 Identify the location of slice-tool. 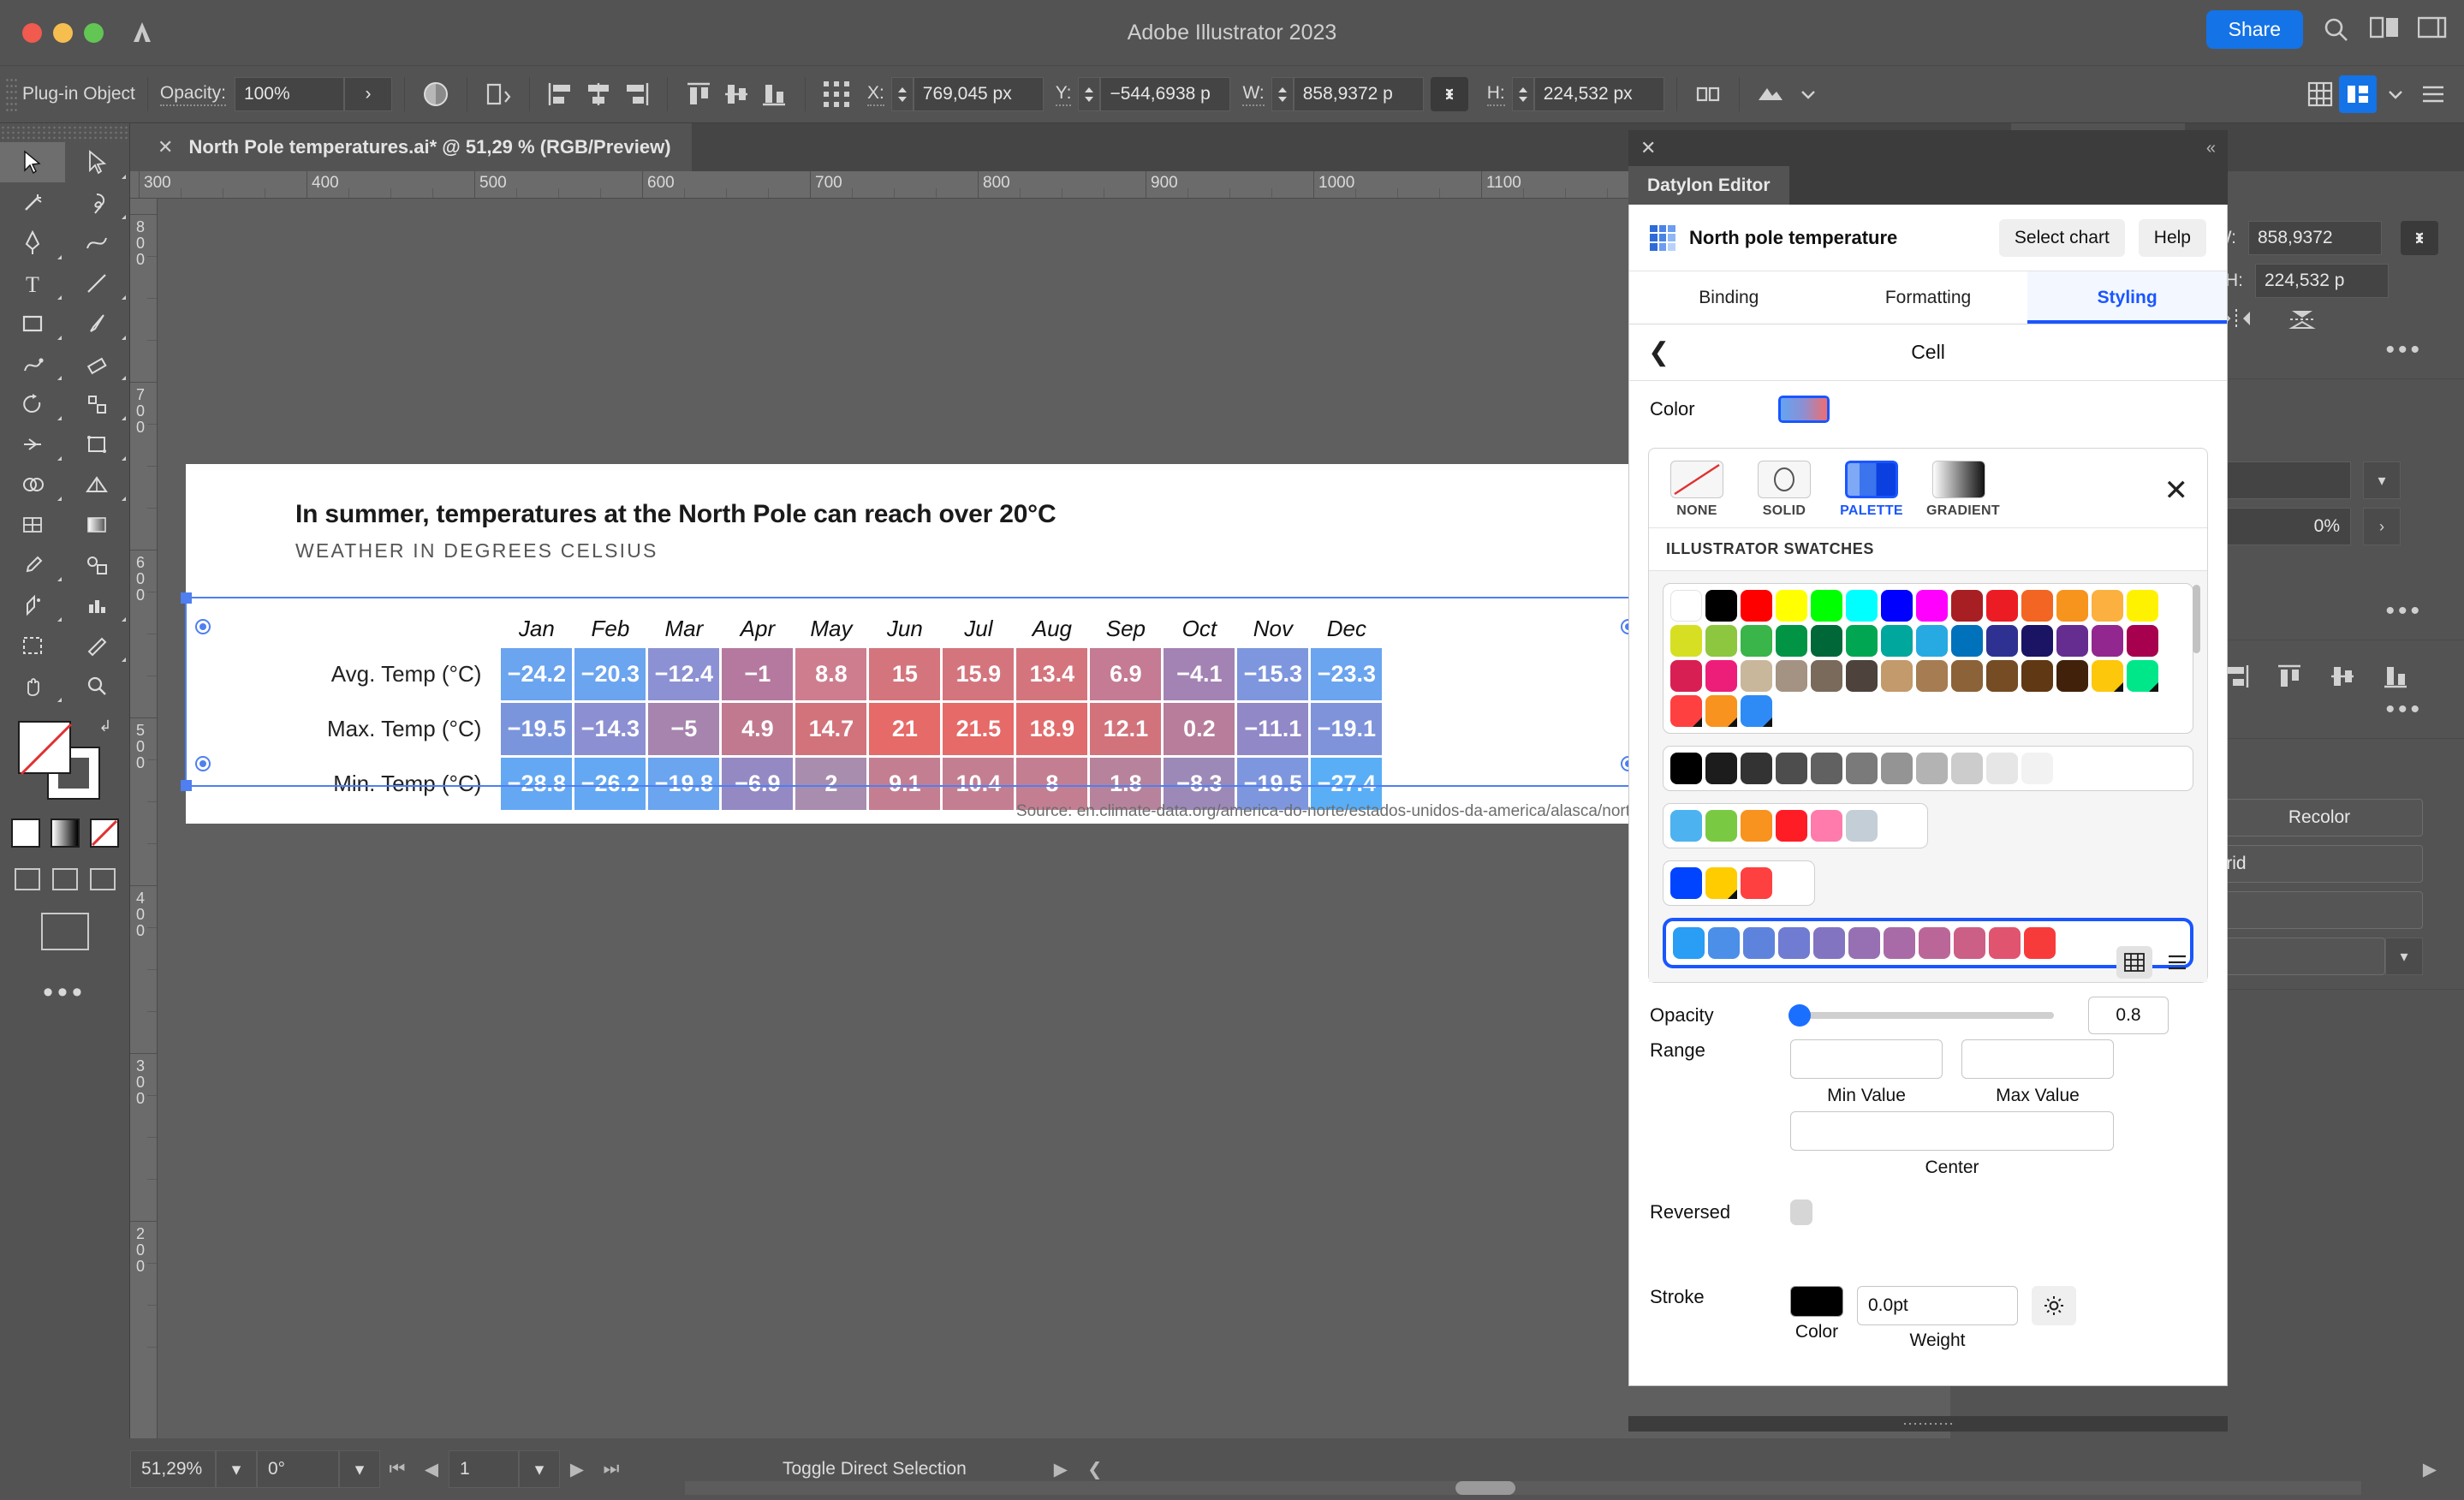
(97, 645).